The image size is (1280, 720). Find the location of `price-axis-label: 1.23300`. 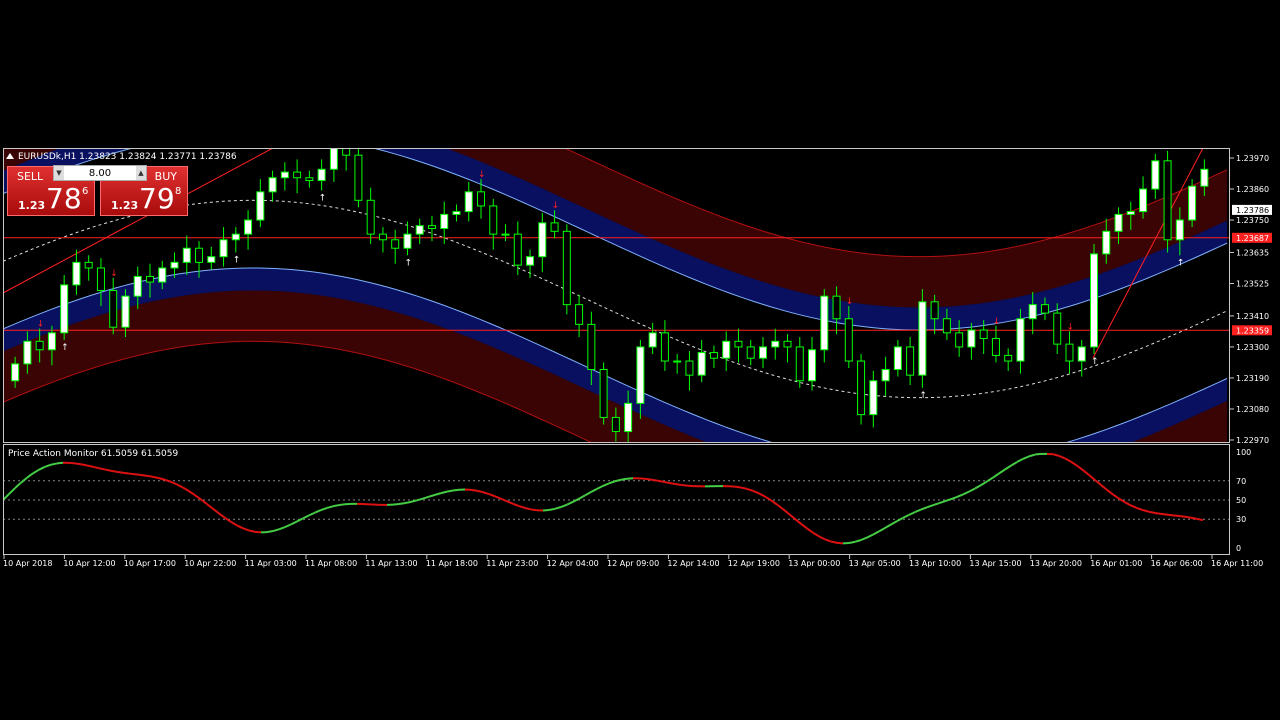

price-axis-label: 1.23300 is located at coordinates (1252, 347).